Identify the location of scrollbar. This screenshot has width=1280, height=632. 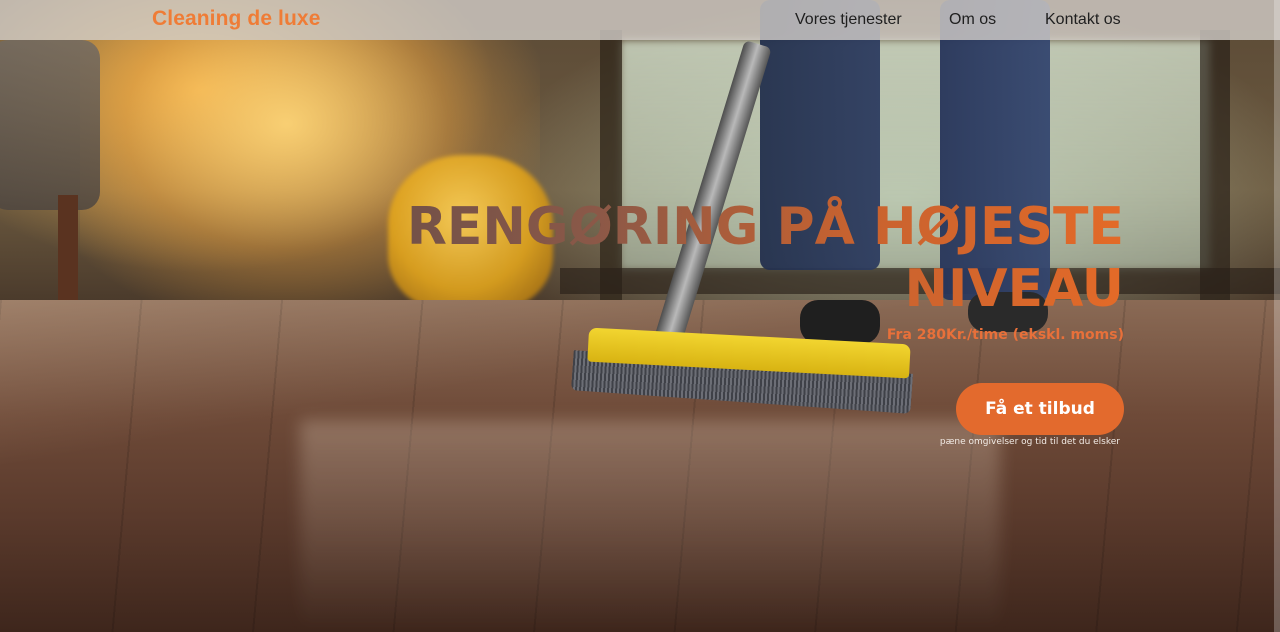
(1277, 316).